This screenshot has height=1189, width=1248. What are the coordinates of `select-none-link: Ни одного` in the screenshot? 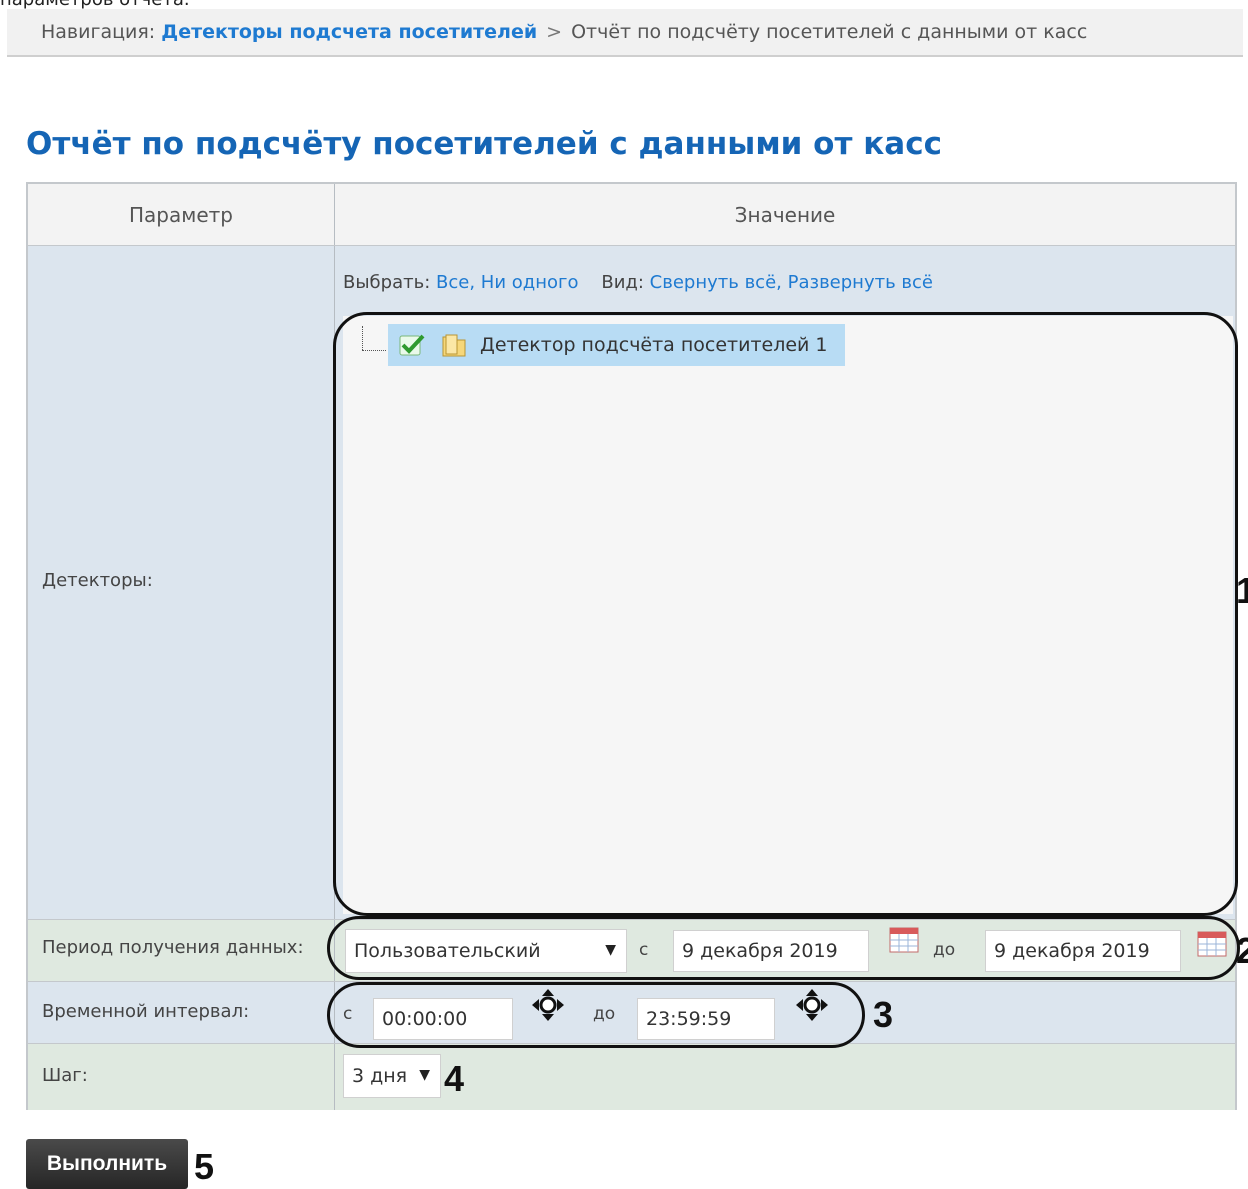 It's located at (530, 282).